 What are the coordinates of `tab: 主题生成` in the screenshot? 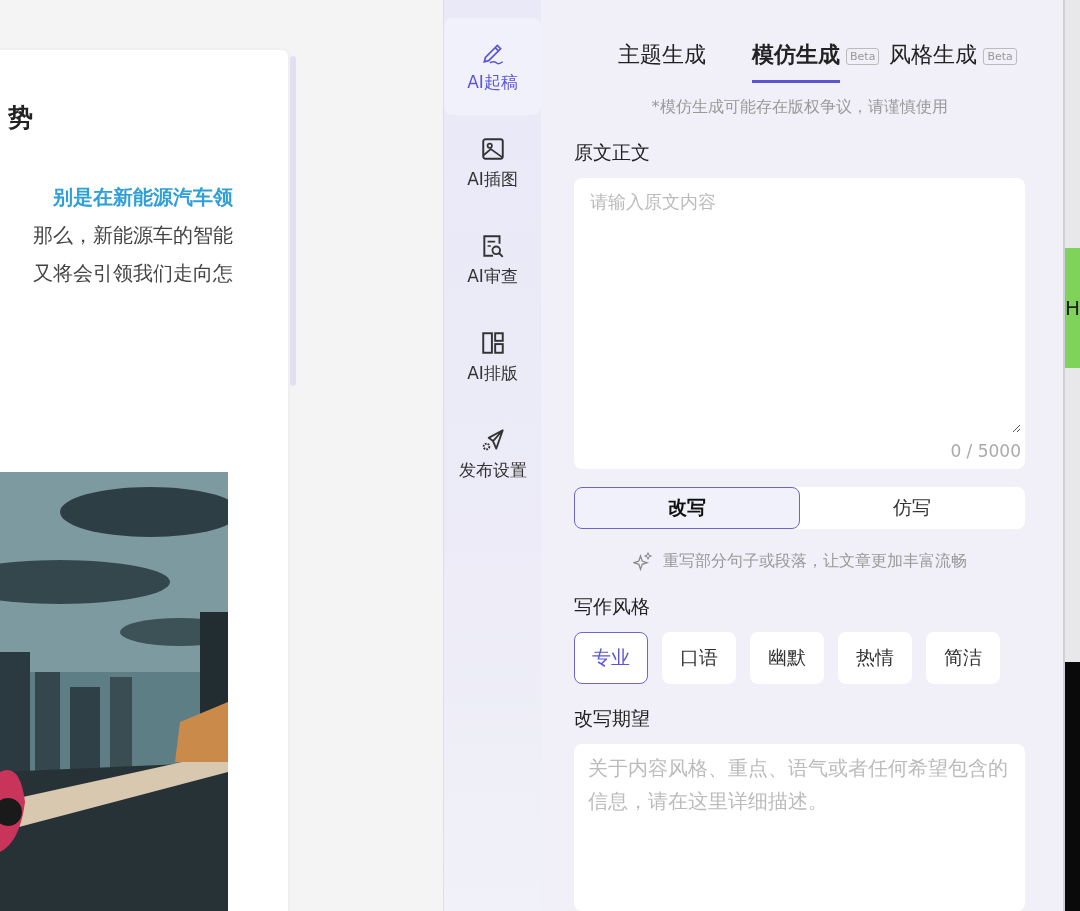 It's located at (662, 61).